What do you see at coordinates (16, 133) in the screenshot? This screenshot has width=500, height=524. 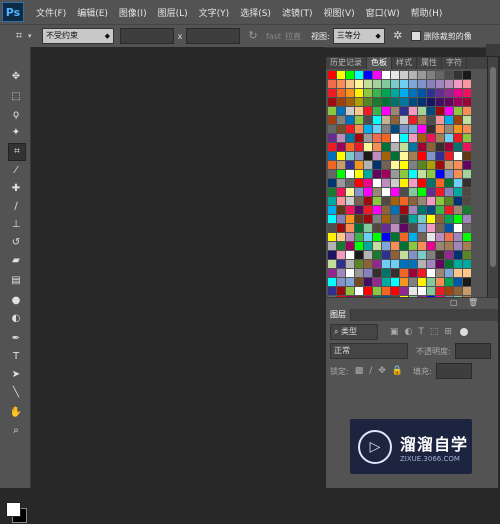 I see `magic-wand-icon: ✦` at bounding box center [16, 133].